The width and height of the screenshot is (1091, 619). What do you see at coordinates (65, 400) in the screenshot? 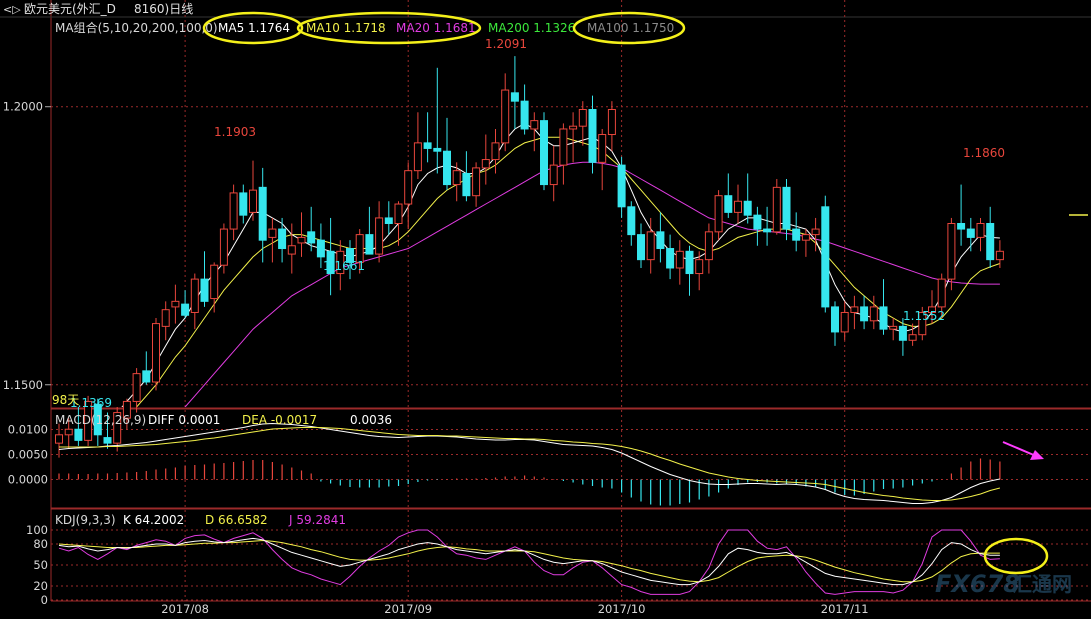
I see `days-label: 98天` at bounding box center [65, 400].